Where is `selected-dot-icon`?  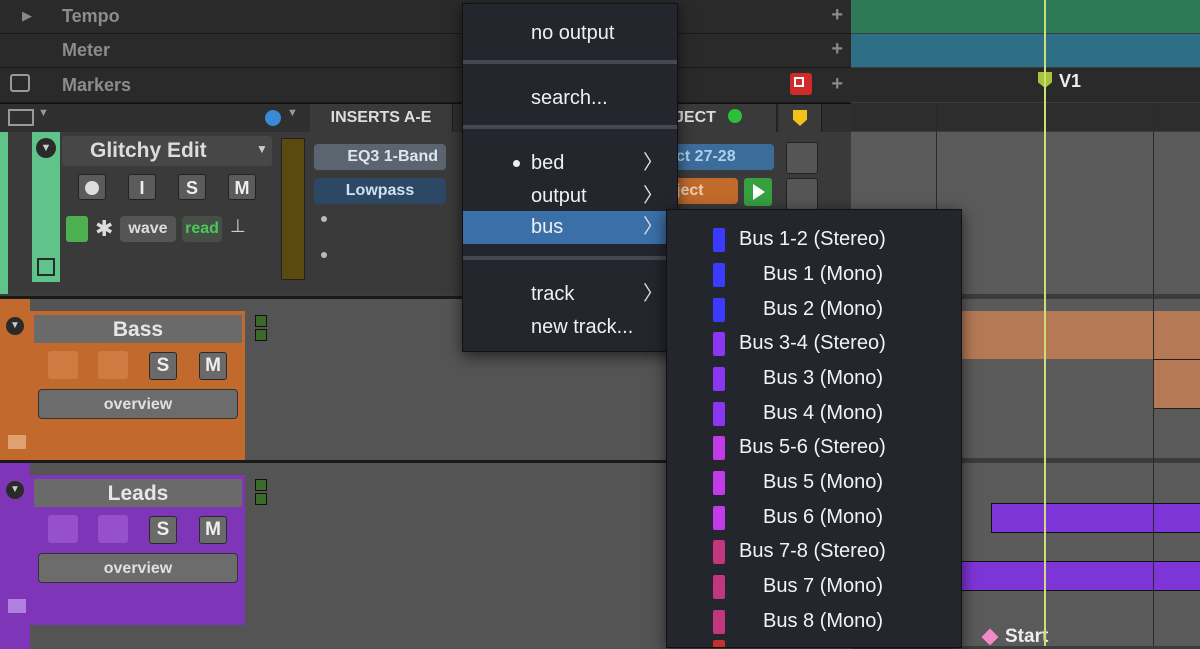
selected-dot-icon is located at coordinates (516, 163).